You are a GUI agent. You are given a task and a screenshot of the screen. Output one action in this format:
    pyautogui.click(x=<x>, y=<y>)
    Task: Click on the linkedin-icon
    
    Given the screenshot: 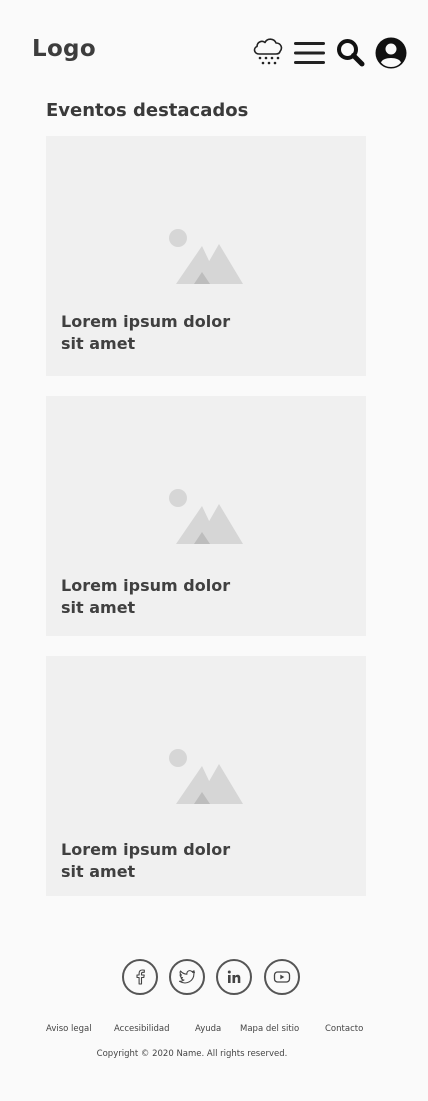 What is the action you would take?
    pyautogui.click(x=234, y=977)
    